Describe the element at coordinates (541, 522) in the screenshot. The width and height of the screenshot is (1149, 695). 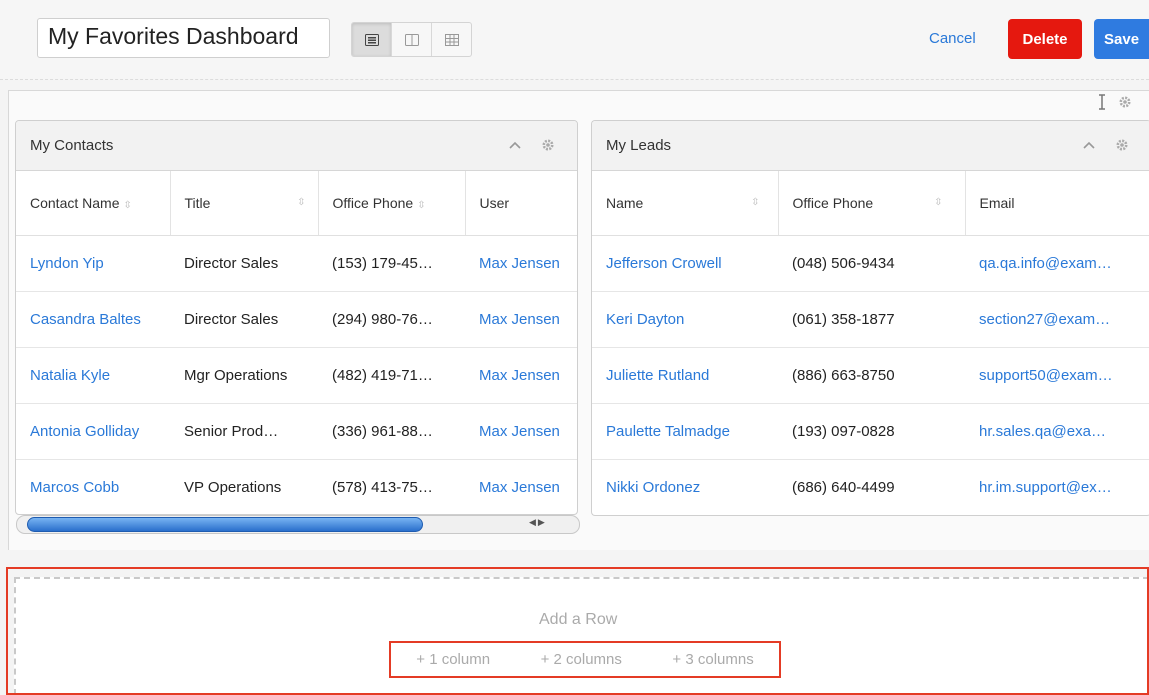
I see `scroll-right-icon: ▶` at that location.